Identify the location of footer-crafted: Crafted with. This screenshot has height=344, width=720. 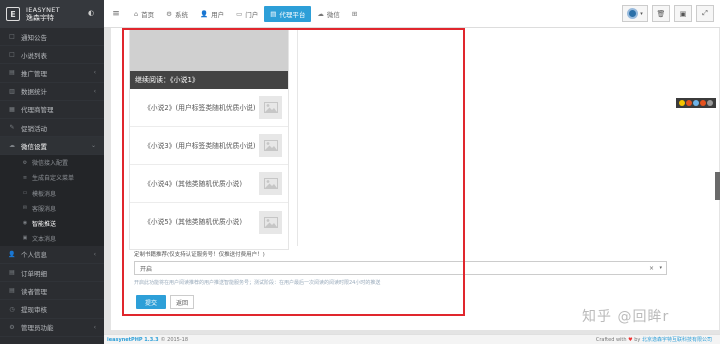
(611, 340).